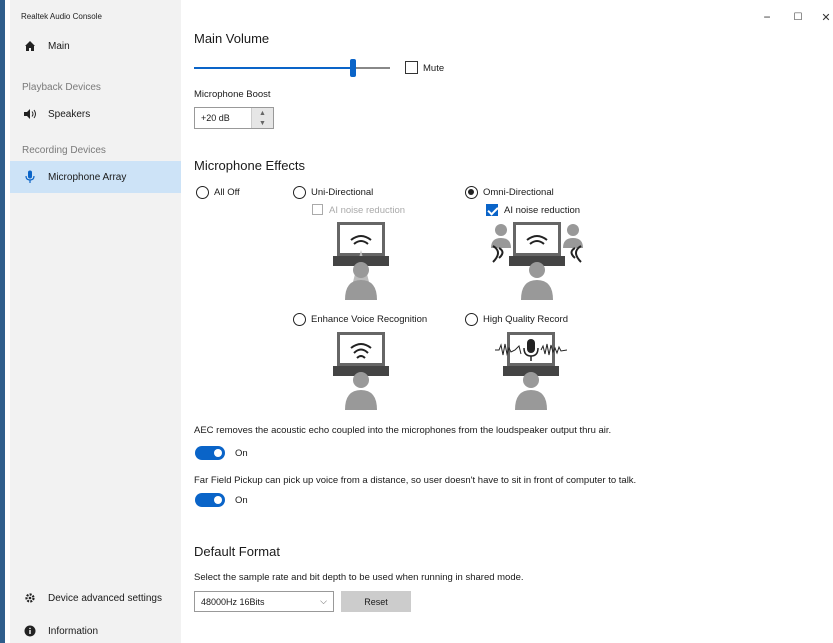  Describe the element at coordinates (64, 150) in the screenshot. I see `recording-section-header: Recording Devices` at that location.